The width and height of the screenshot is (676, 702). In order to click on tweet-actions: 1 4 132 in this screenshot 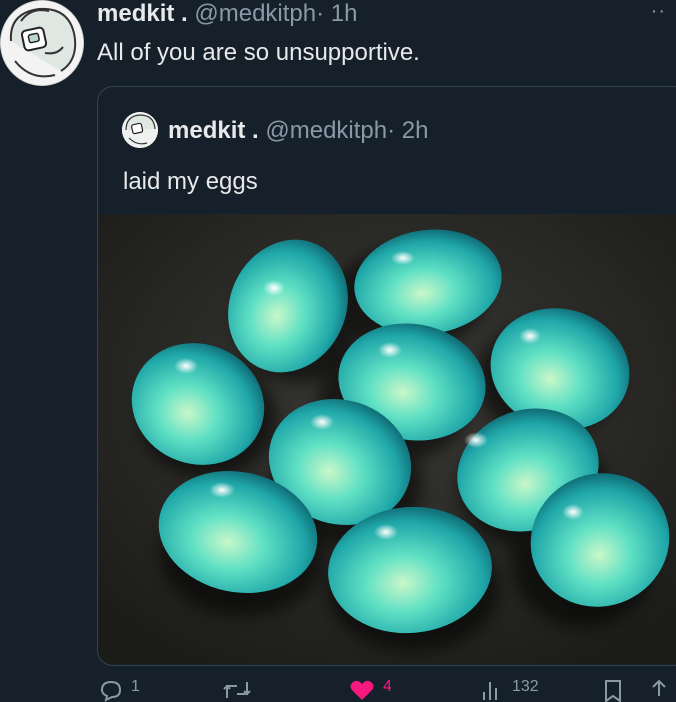, I will do `click(386, 689)`.